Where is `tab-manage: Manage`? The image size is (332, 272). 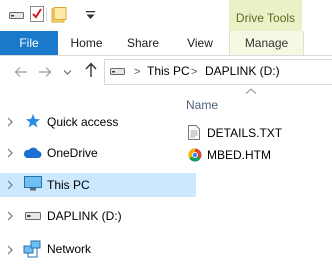 tab-manage: Manage is located at coordinates (266, 43).